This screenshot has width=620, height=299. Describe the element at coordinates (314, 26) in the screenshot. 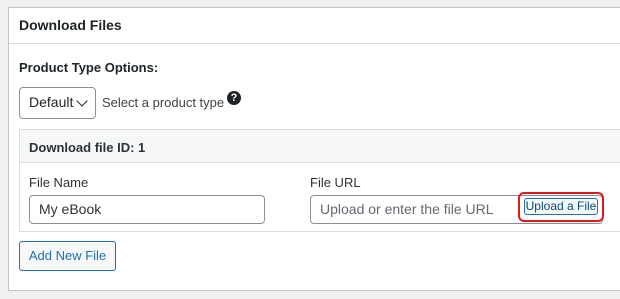

I see `panel-title: Download Files` at that location.